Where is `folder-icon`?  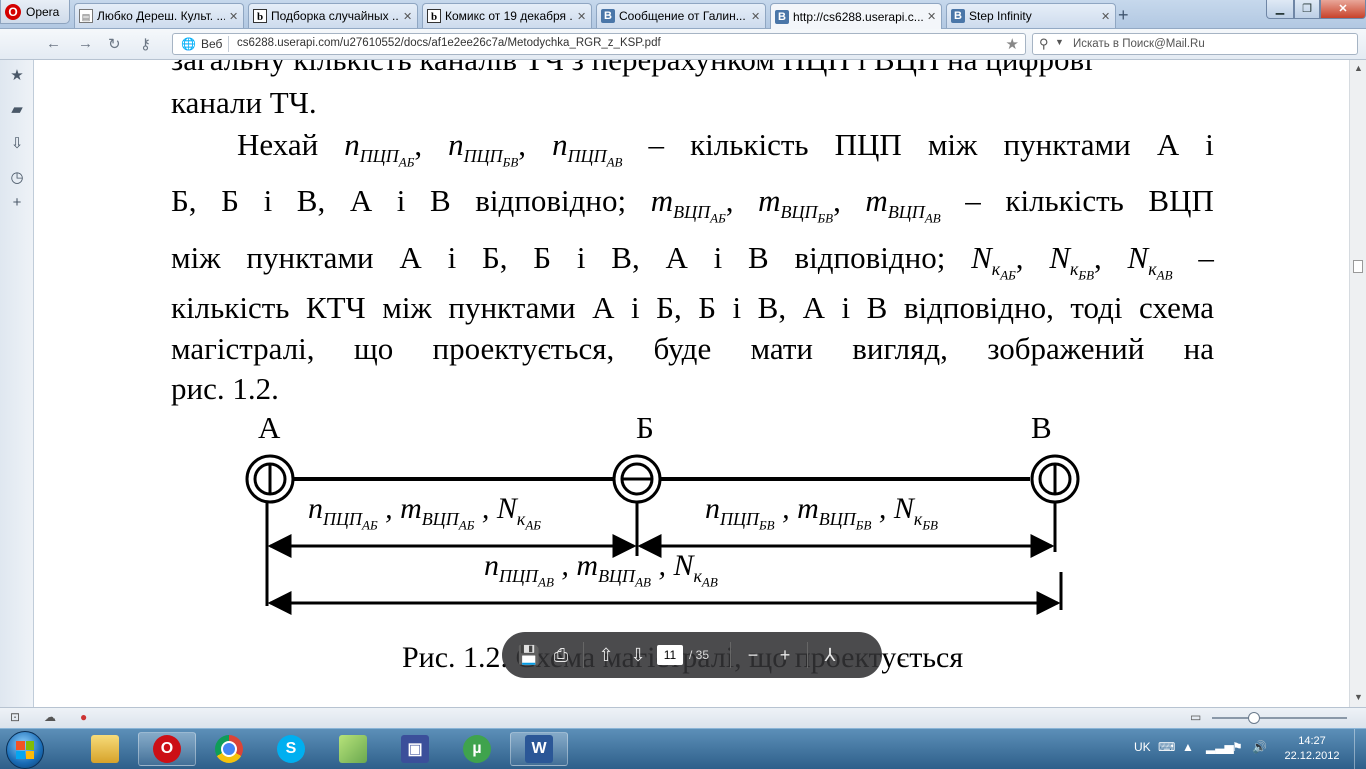
folder-icon is located at coordinates (105, 749).